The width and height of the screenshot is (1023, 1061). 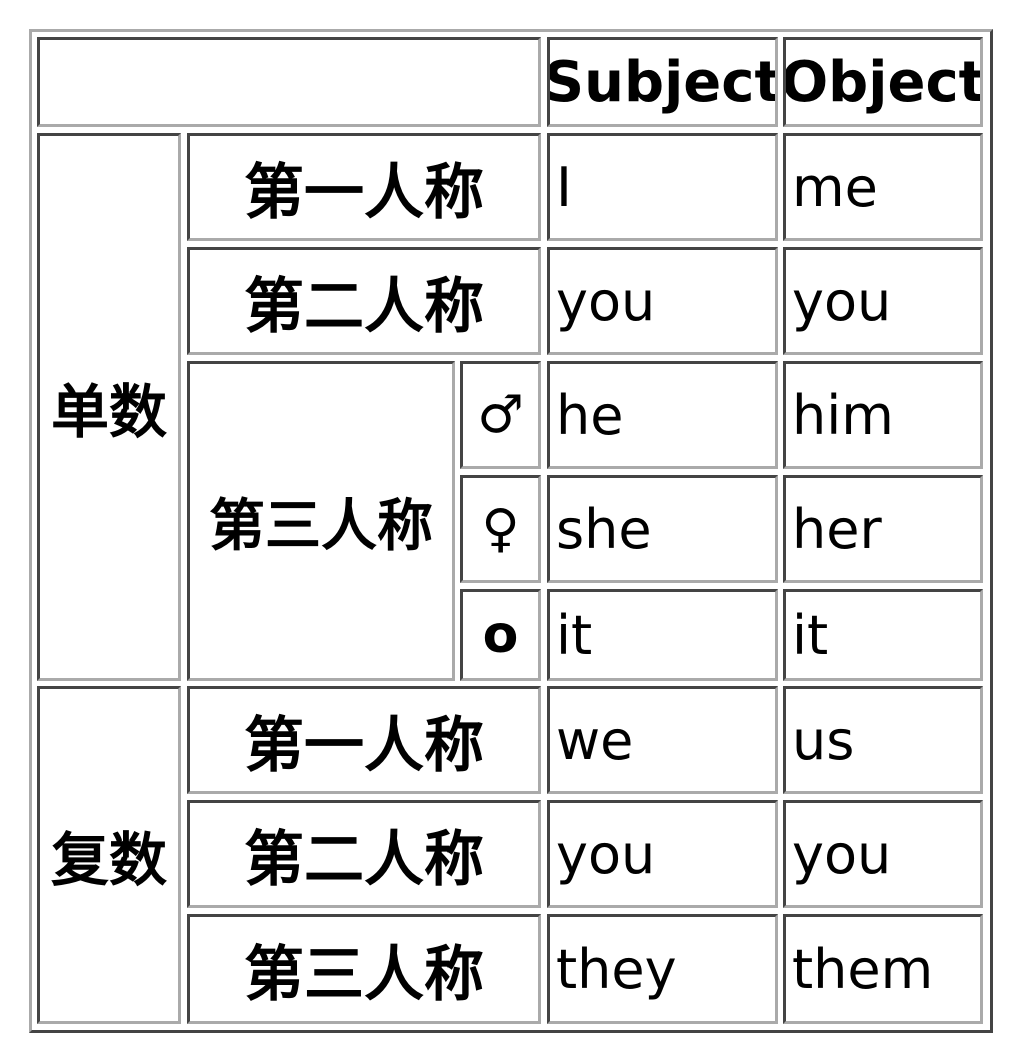 What do you see at coordinates (662, 301) in the screenshot?
I see `singular-second-subject: you` at bounding box center [662, 301].